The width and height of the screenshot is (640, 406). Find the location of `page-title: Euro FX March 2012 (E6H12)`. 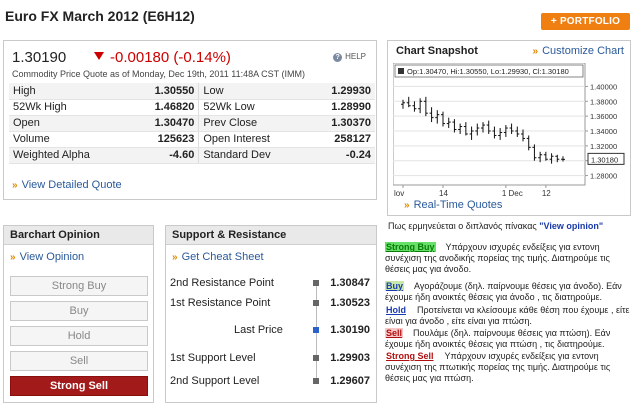

page-title: Euro FX March 2012 (E6H12) is located at coordinates (100, 16).